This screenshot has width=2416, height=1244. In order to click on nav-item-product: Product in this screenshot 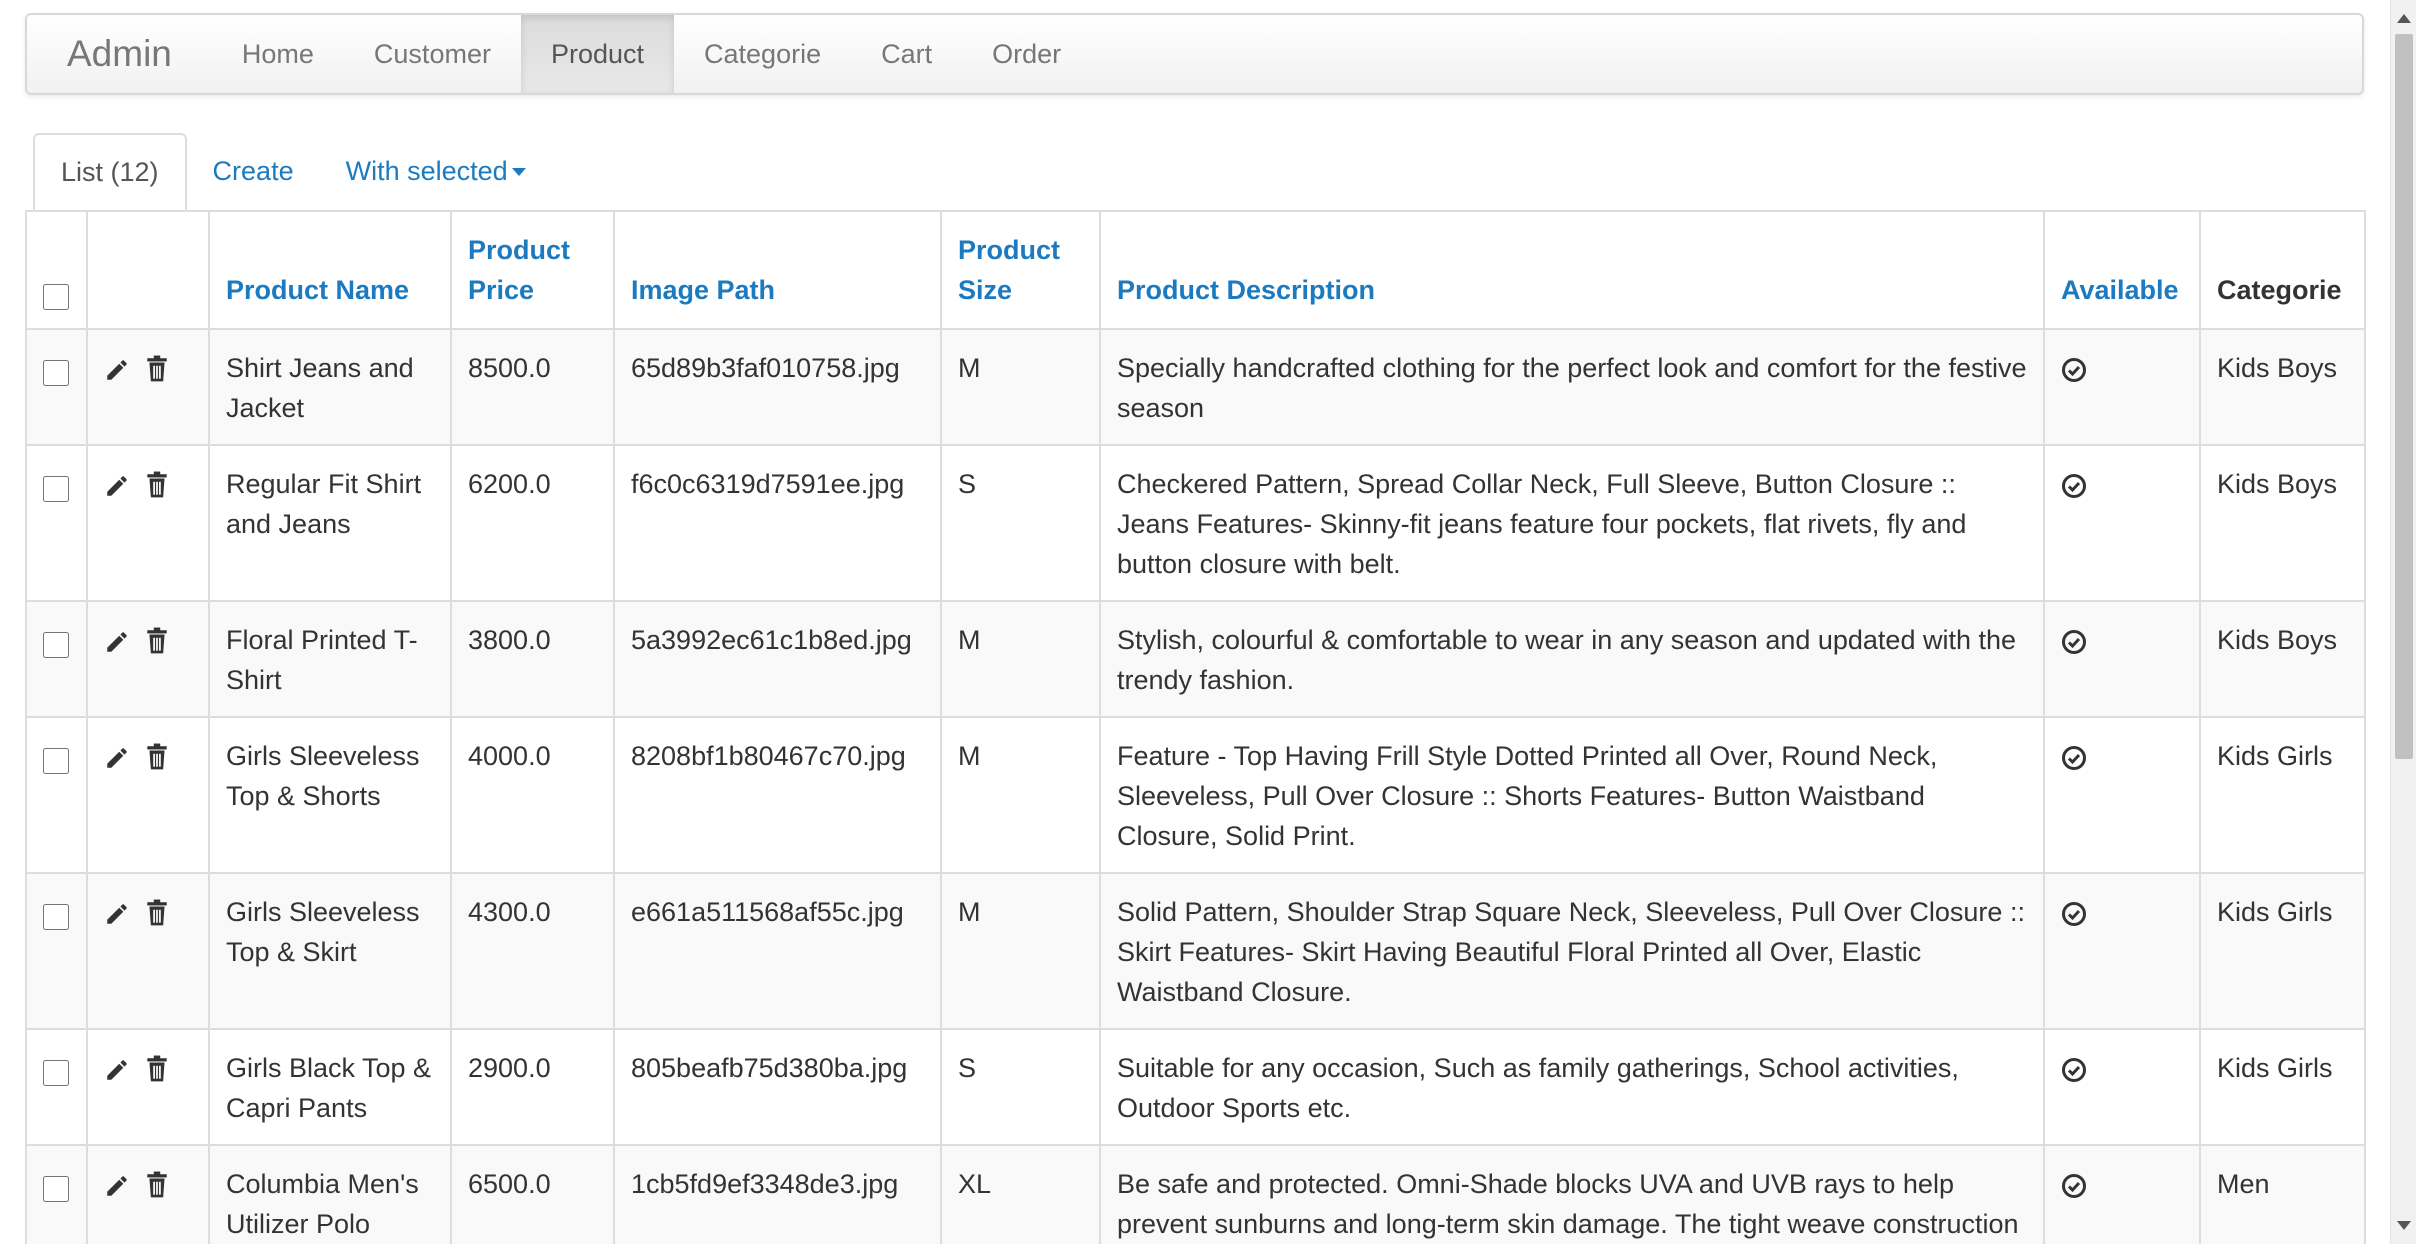, I will do `click(597, 54)`.